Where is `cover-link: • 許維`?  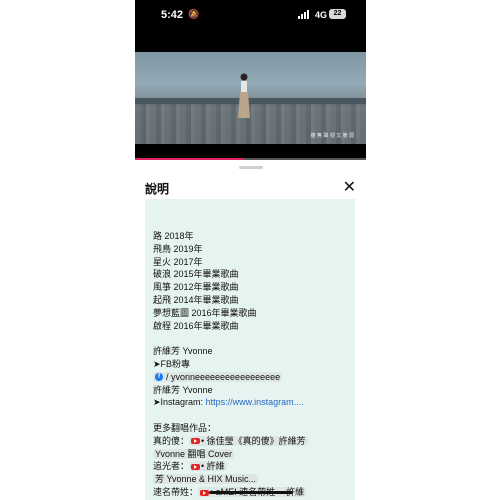 cover-link: • 許維 is located at coordinates (208, 466).